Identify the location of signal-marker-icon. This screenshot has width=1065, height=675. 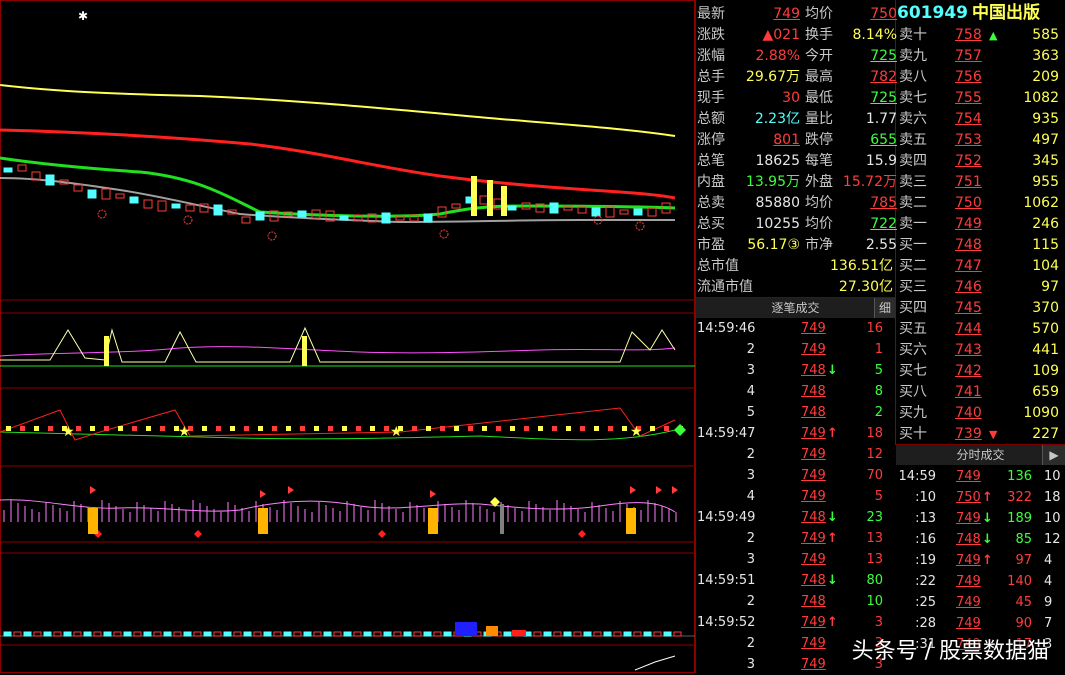
(102, 214).